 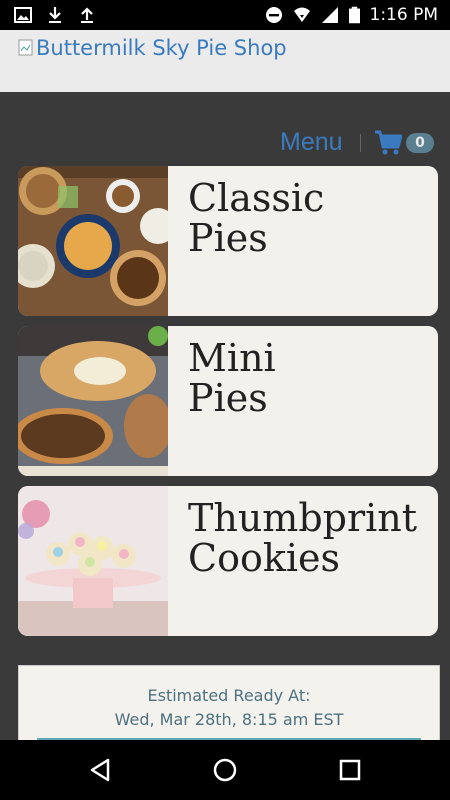 What do you see at coordinates (232, 378) in the screenshot?
I see `category-title: Mini Pies` at bounding box center [232, 378].